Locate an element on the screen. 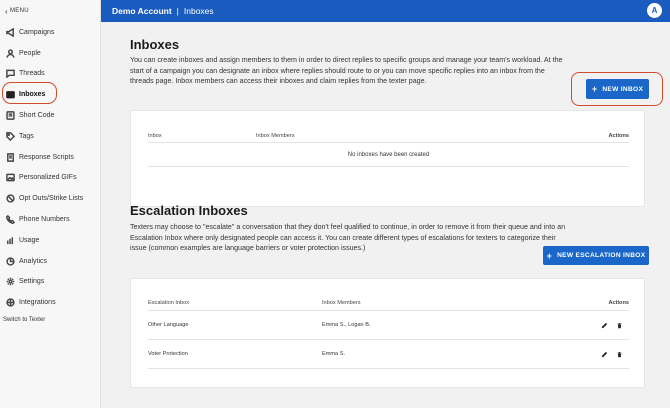  sidebar-item-label: Inboxes is located at coordinates (32, 95).